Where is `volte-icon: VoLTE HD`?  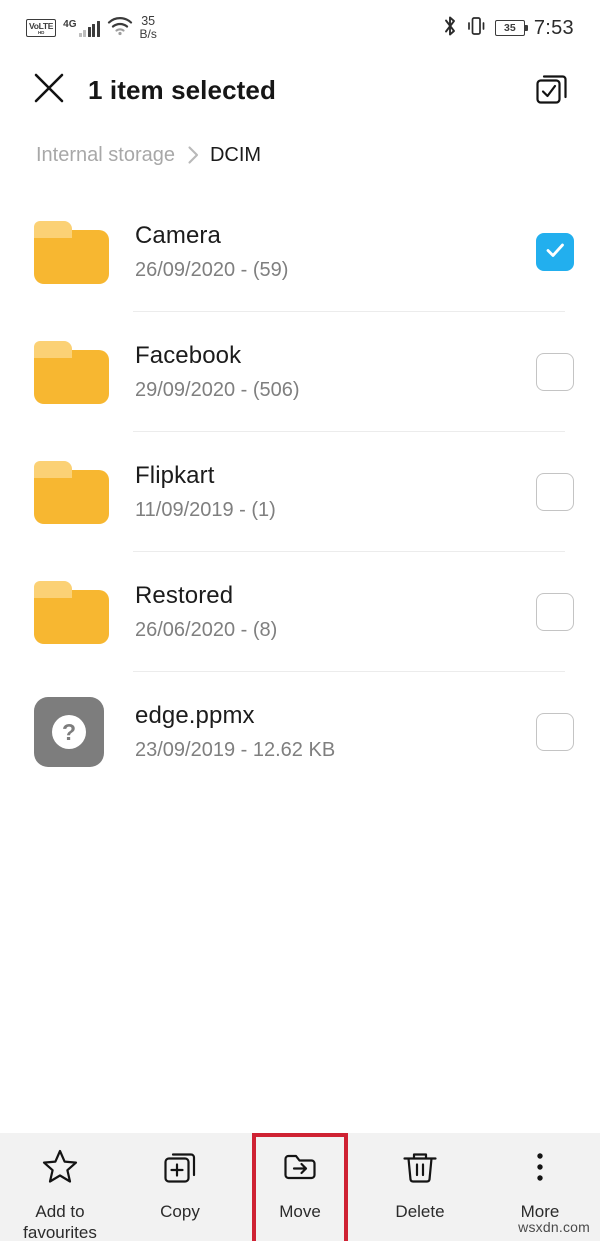 volte-icon: VoLTE HD is located at coordinates (41, 28).